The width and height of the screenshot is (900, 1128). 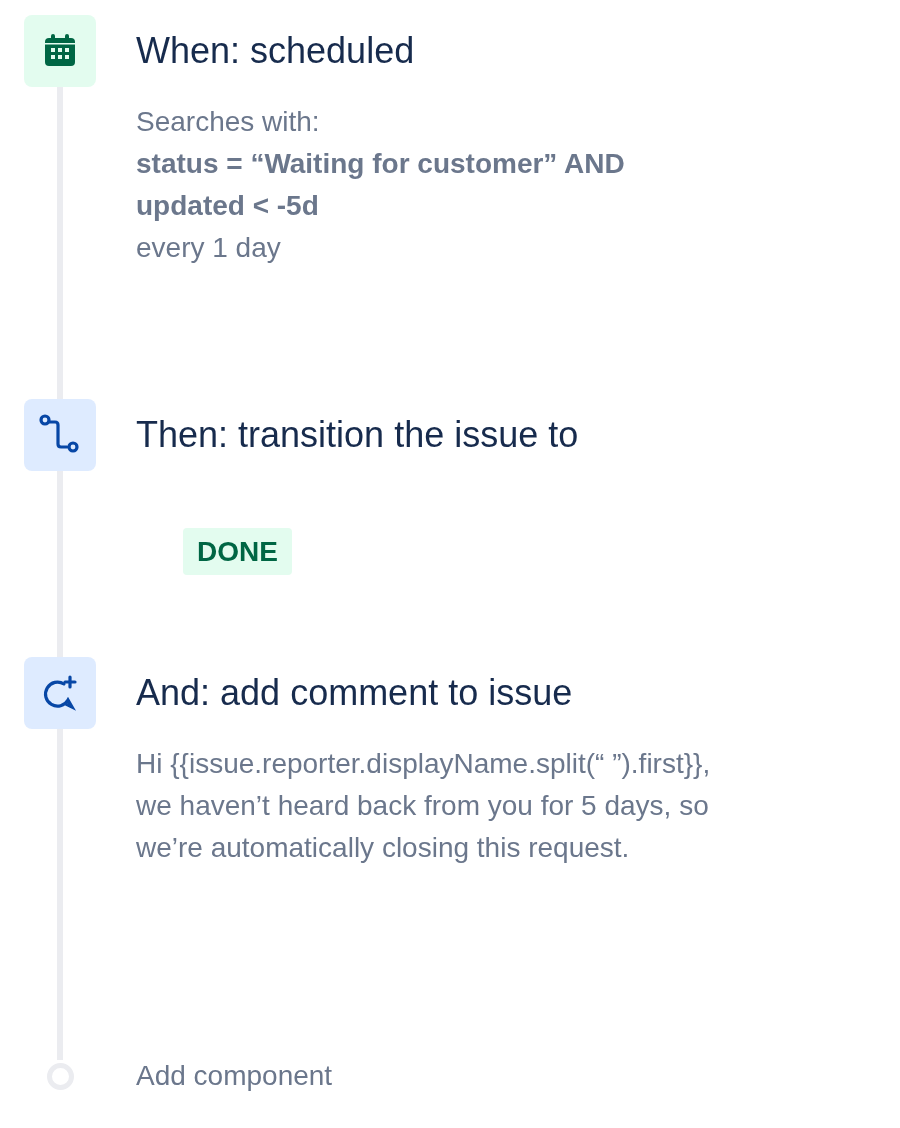 I want to click on step-title: When: scheduled, so click(x=276, y=51).